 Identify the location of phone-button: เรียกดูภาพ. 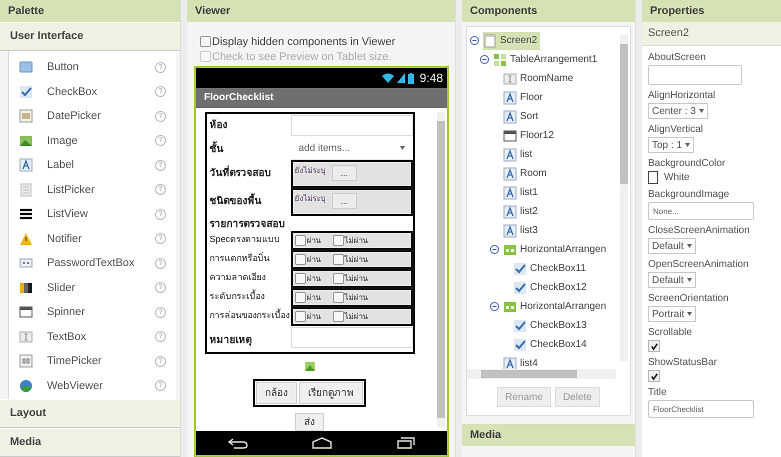
(331, 393).